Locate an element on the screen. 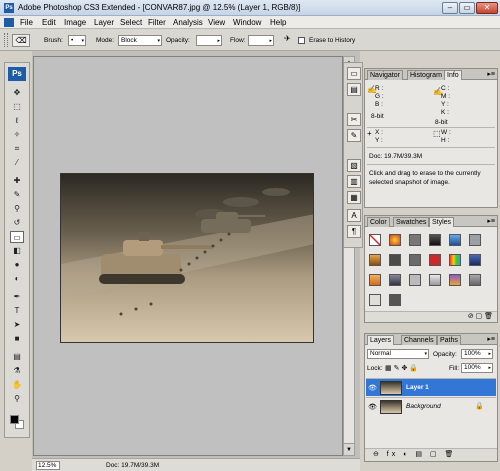 The image size is (500, 471). layer-opacity-input: 100% ▸ is located at coordinates (477, 354).